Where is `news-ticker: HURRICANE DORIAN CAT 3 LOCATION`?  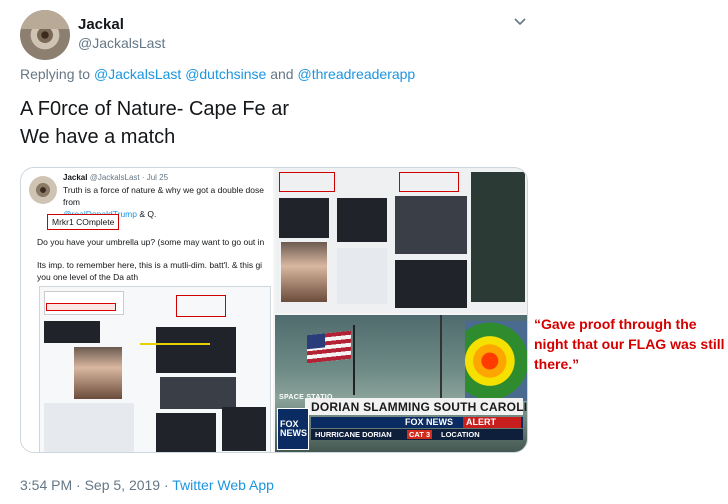 news-ticker: HURRICANE DORIAN CAT 3 LOCATION is located at coordinates (417, 434).